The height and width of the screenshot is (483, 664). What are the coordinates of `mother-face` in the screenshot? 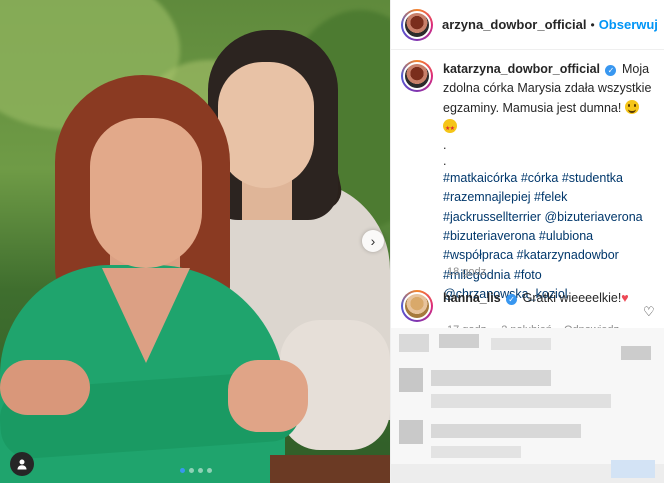 It's located at (146, 193).